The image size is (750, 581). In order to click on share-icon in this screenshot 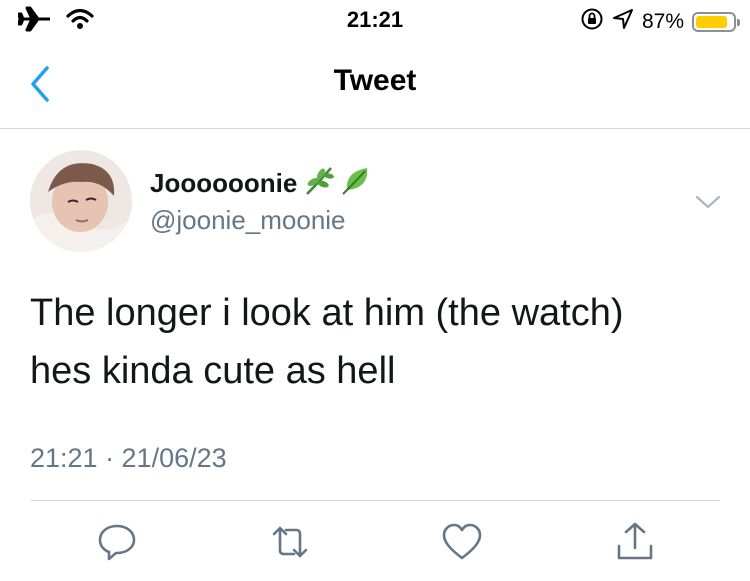, I will do `click(635, 541)`.